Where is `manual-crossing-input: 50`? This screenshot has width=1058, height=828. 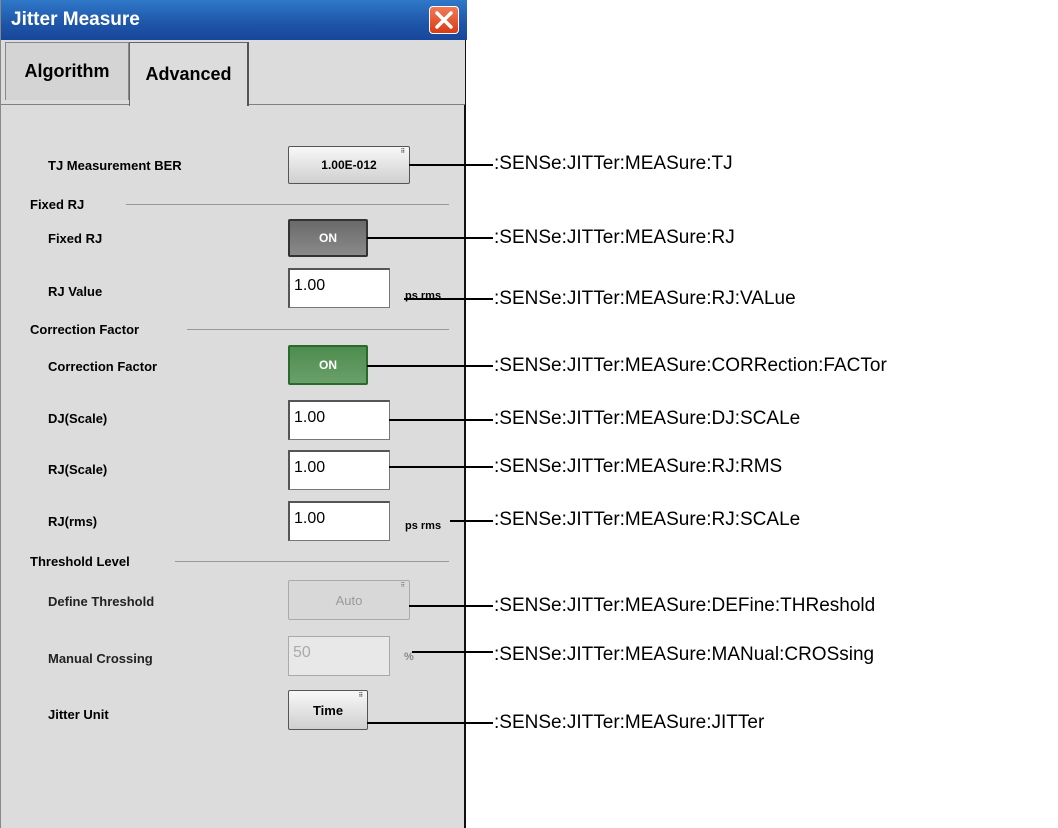
manual-crossing-input: 50 is located at coordinates (339, 656).